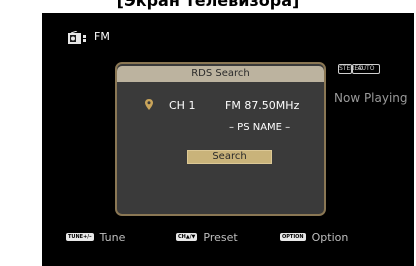 The height and width of the screenshot is (266, 416). Describe the element at coordinates (293, 237) in the screenshot. I see `option-key-badge: OPTION` at that location.